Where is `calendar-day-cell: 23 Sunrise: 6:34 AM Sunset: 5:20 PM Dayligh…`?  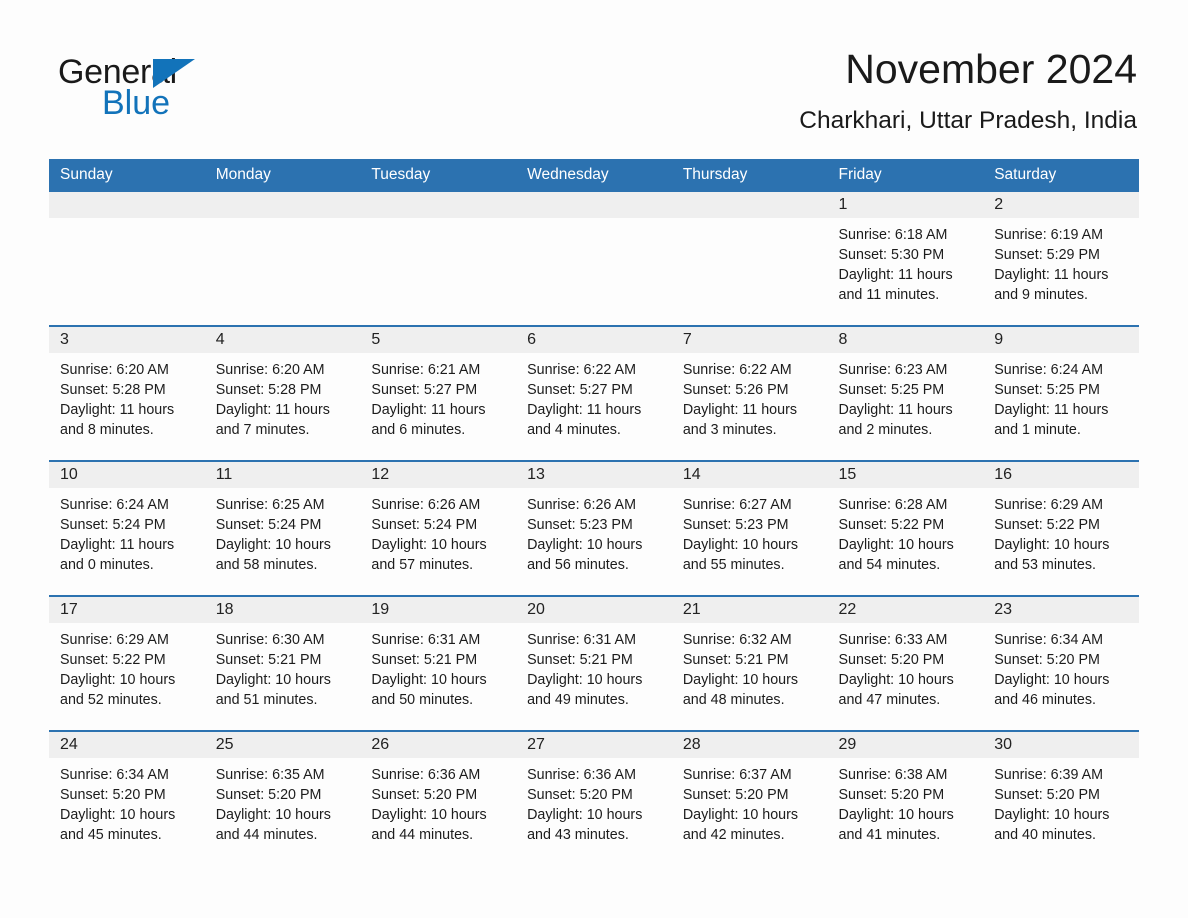
calendar-day-cell: 23 Sunrise: 6:34 AM Sunset: 5:20 PM Dayligh… is located at coordinates (1061, 663).